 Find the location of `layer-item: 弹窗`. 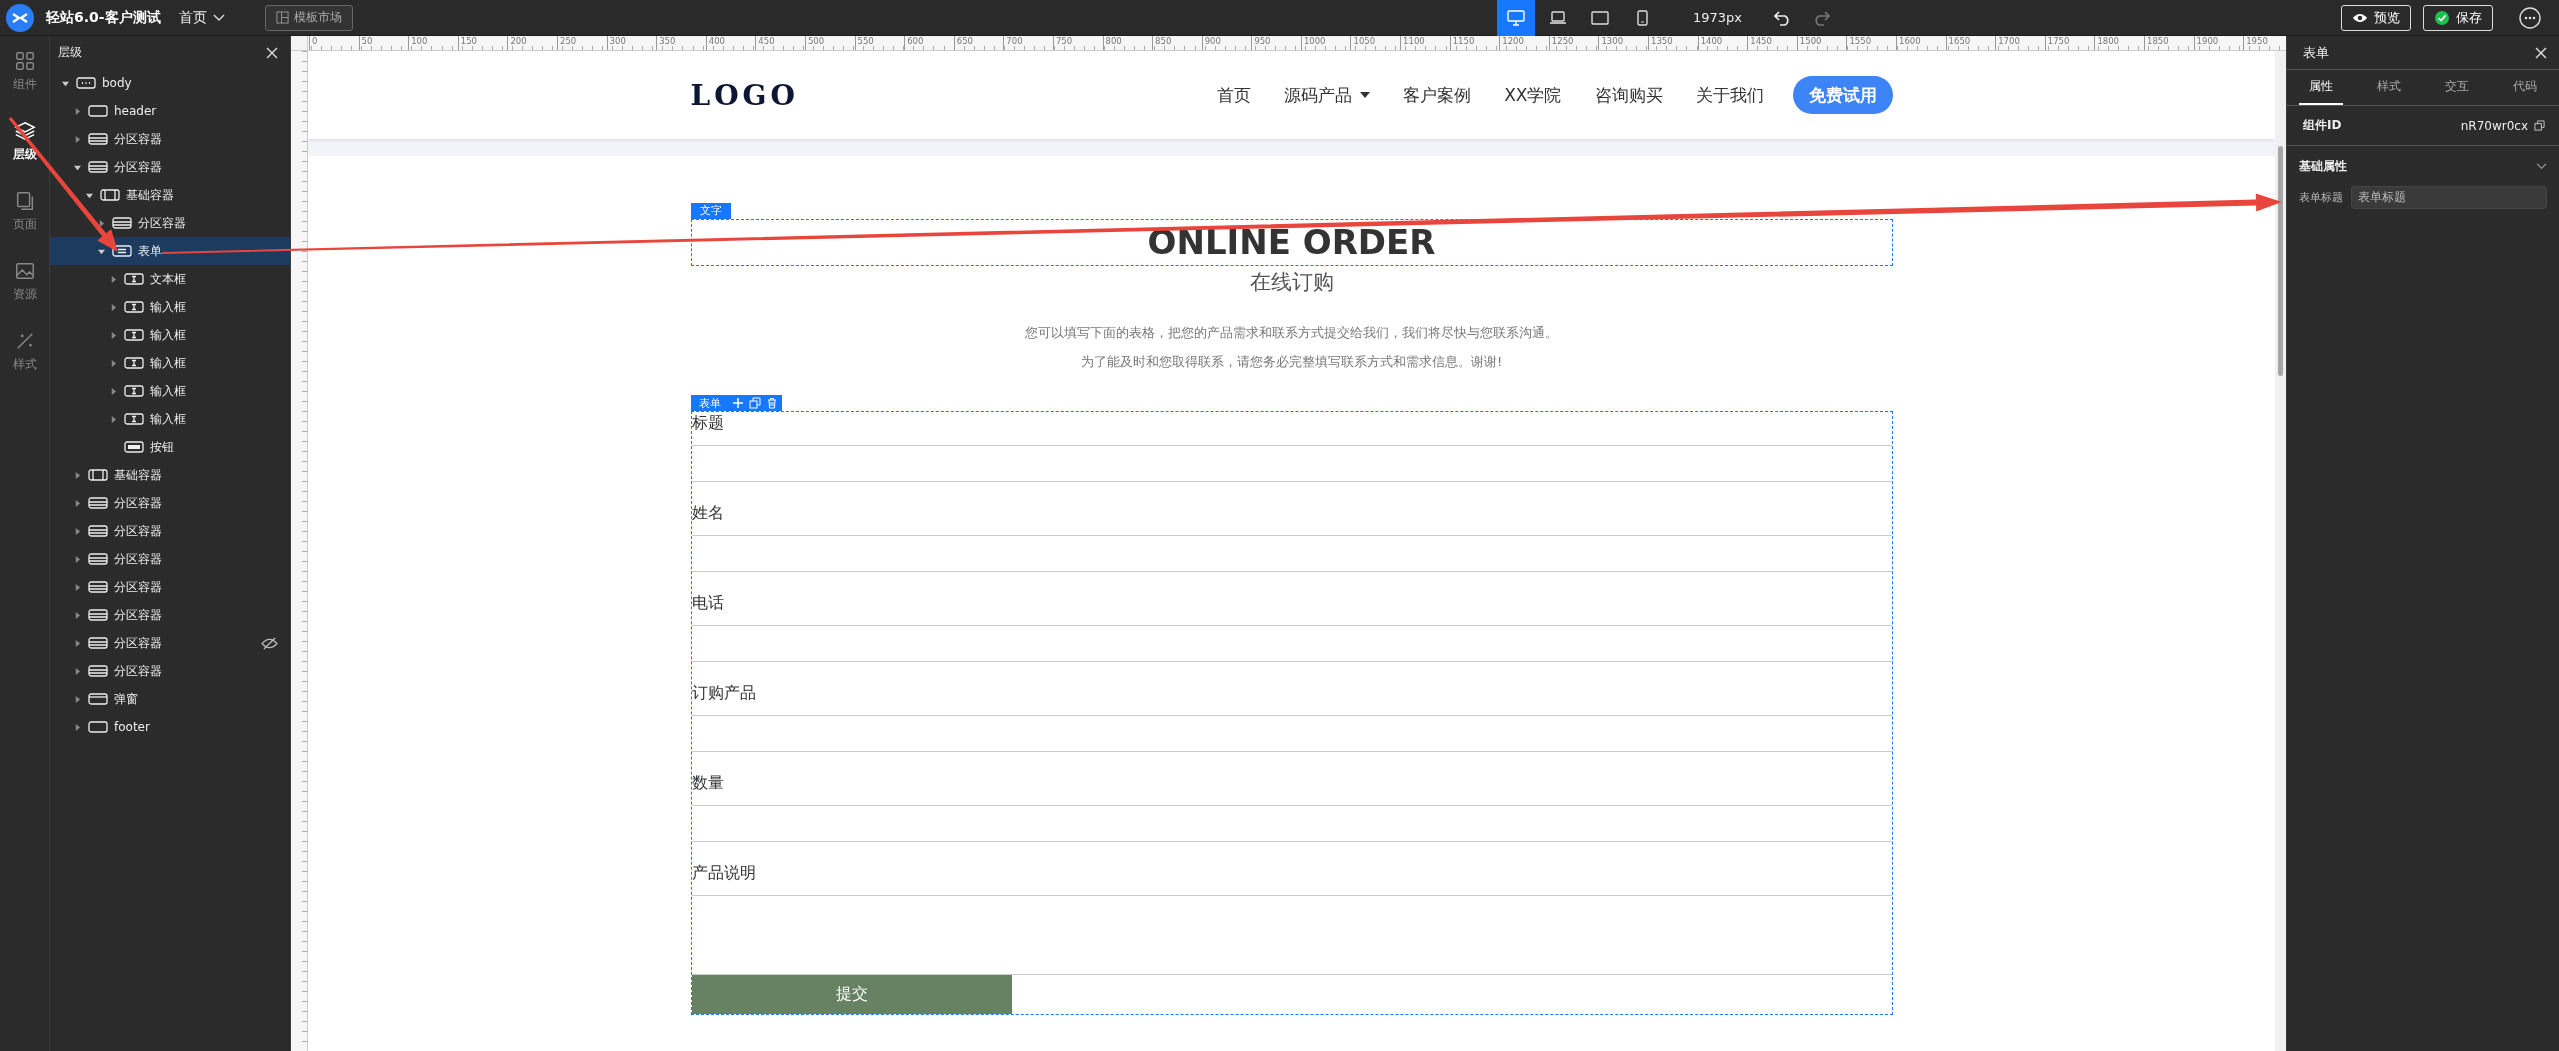

layer-item: 弹窗 is located at coordinates (170, 699).